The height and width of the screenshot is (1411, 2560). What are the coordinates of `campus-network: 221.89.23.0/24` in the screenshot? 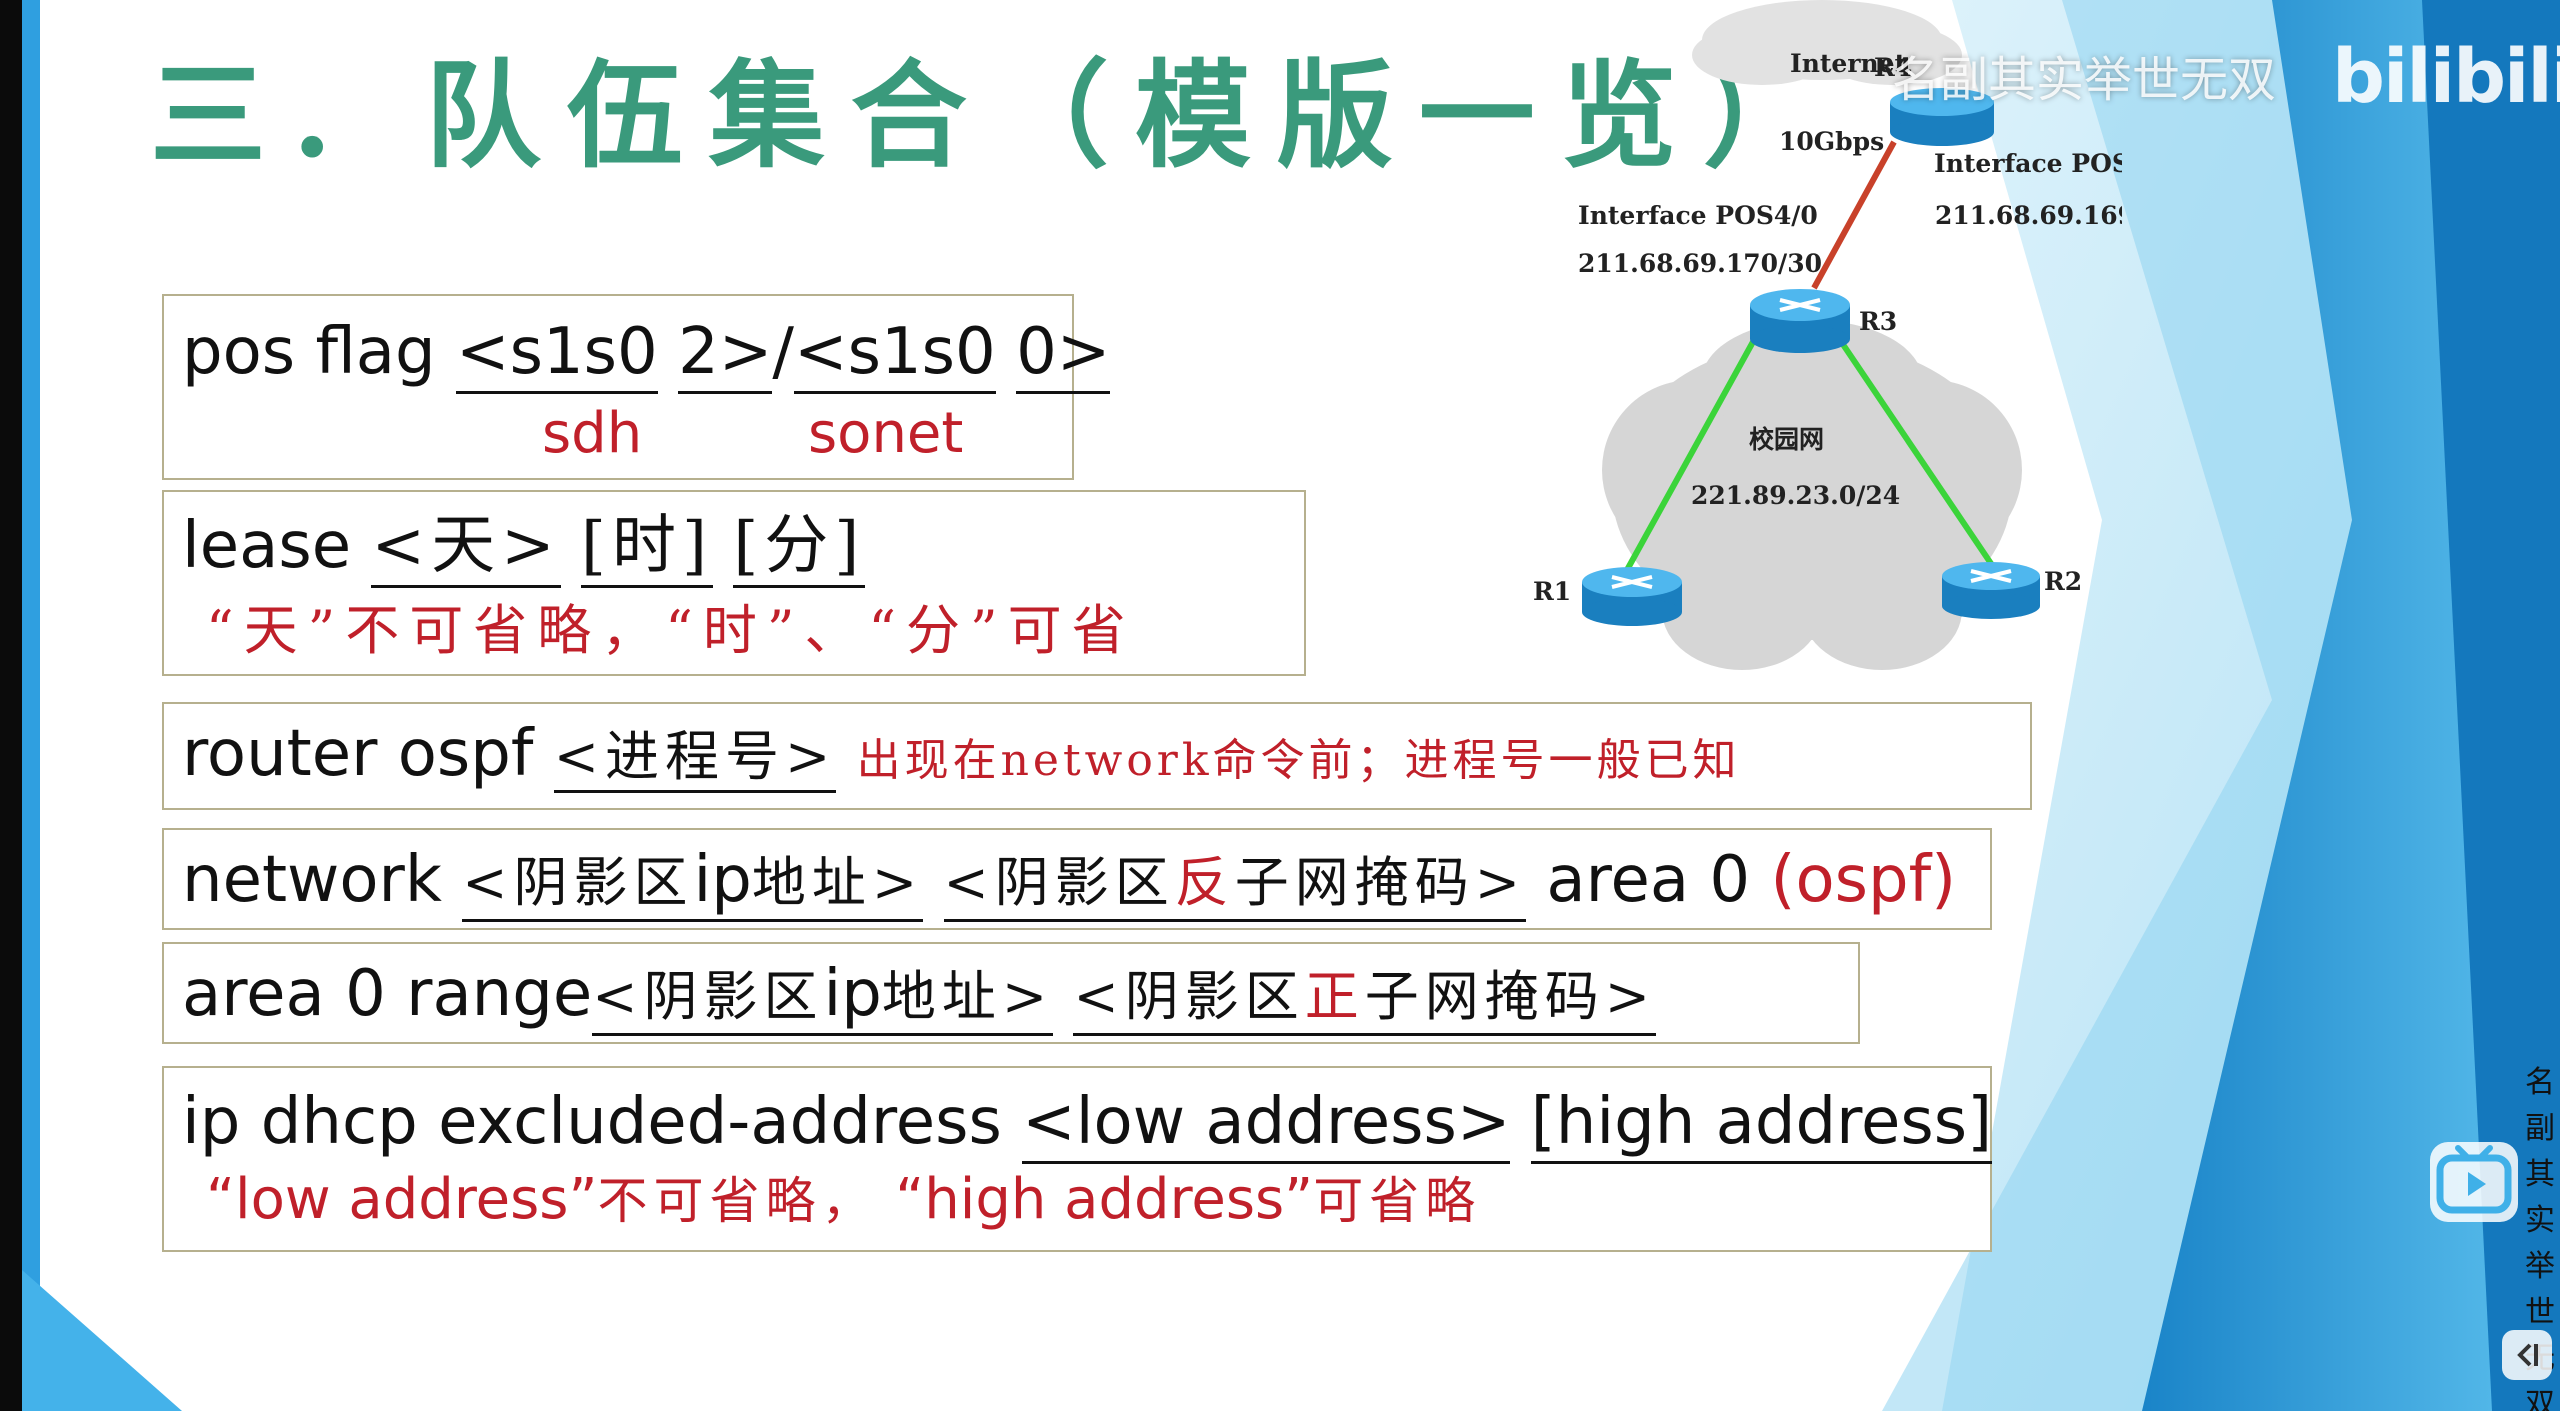 It's located at (1795, 495).